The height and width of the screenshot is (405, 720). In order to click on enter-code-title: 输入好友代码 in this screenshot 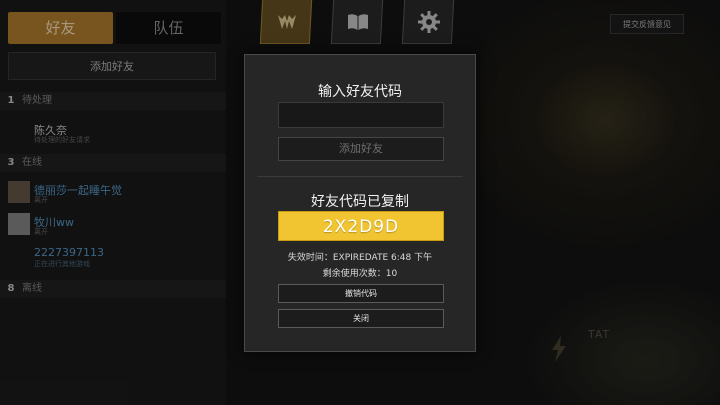, I will do `click(360, 92)`.